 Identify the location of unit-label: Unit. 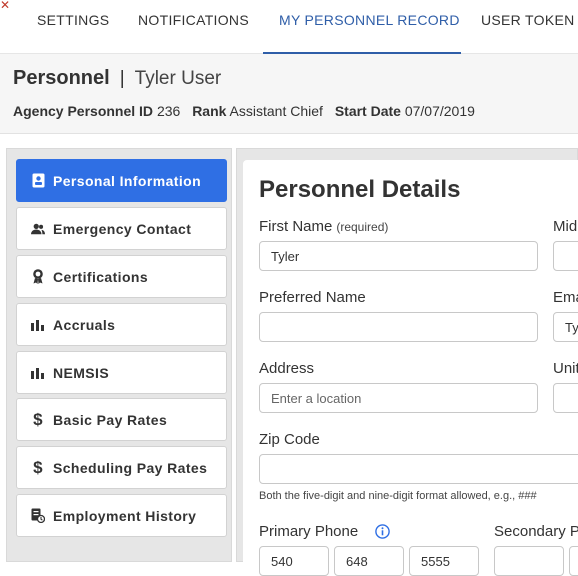
(565, 368).